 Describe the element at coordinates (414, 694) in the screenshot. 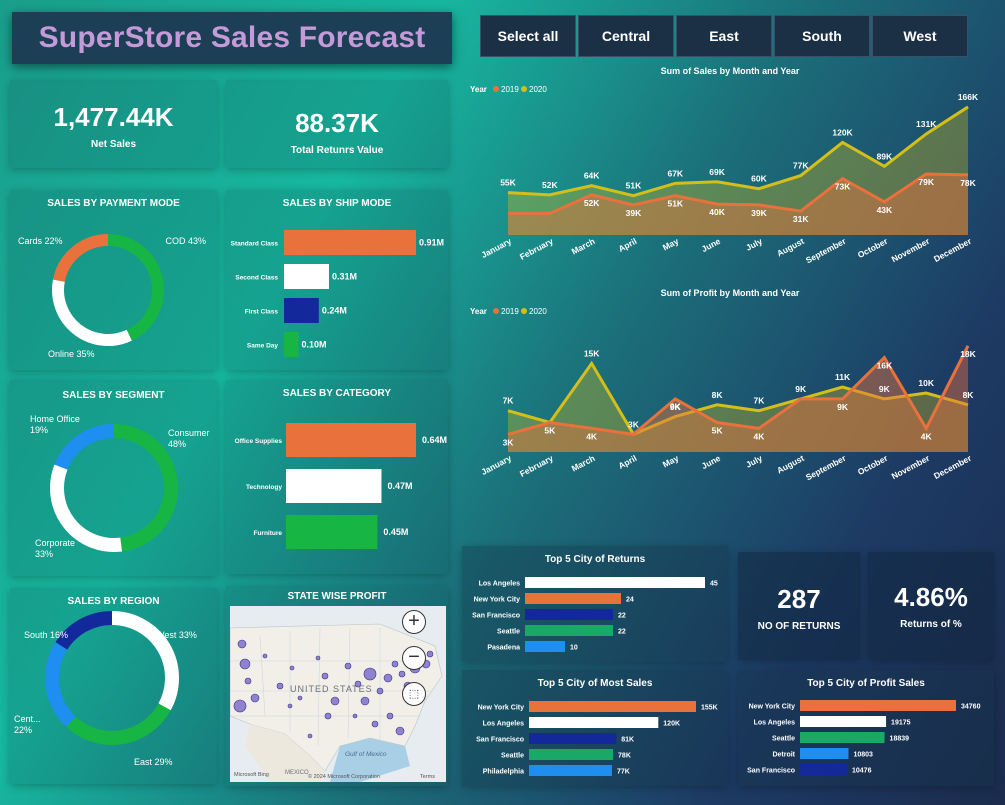

I see `map-select-icon: ⬚` at that location.